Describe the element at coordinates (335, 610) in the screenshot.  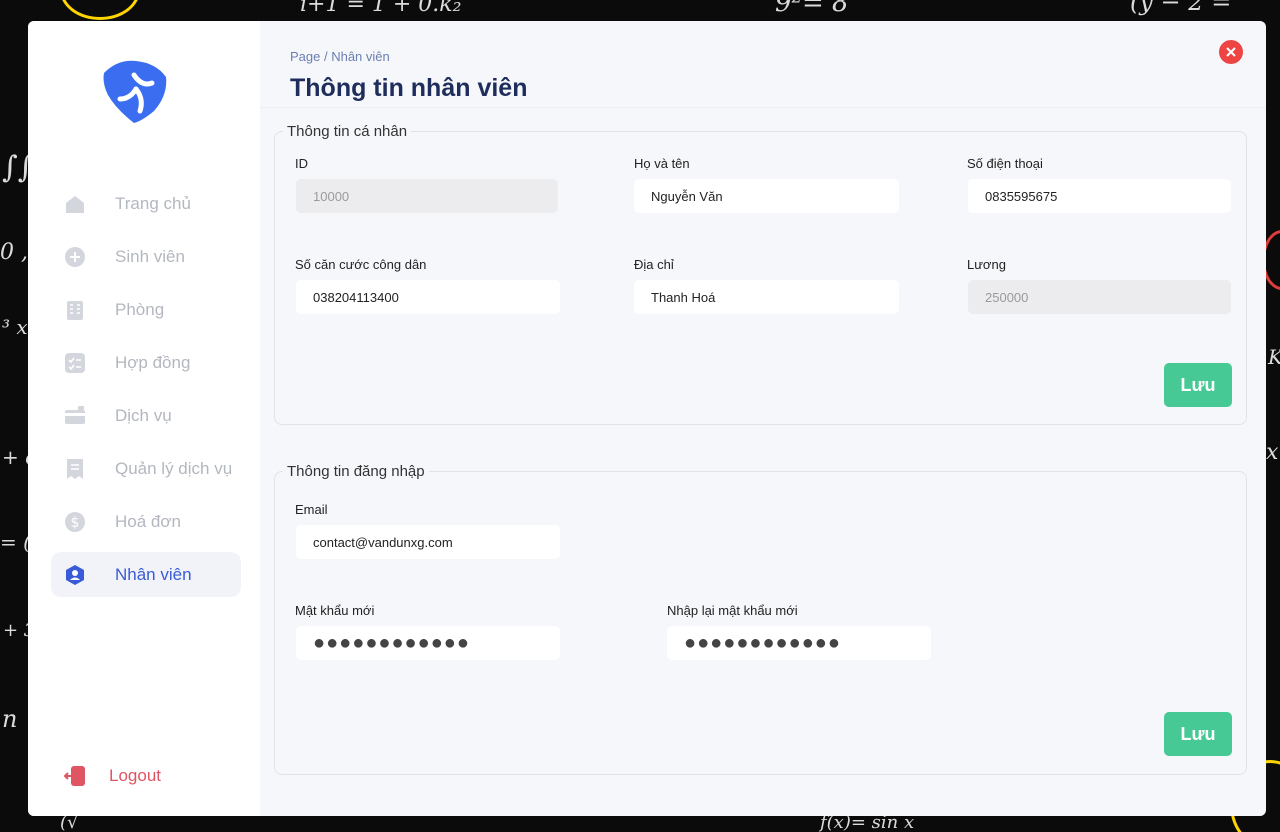
I see `new-password-label: Mật khẩu mới` at that location.